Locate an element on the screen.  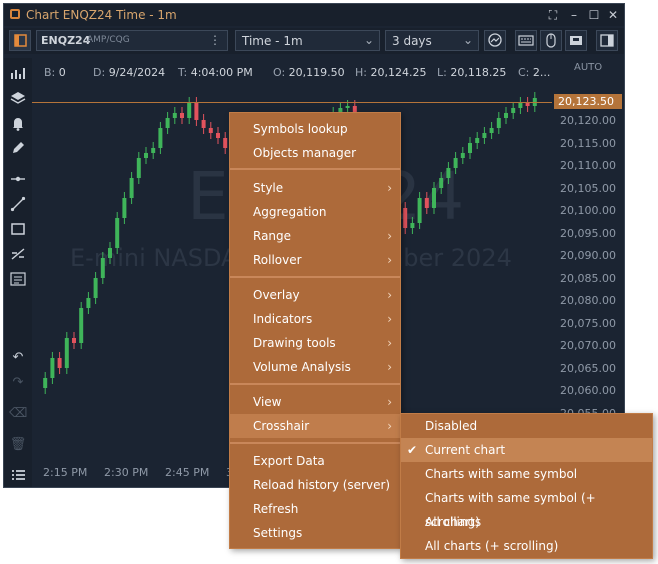
menu-item-reload-history: Reload history (server) is located at coordinates (315, 485).